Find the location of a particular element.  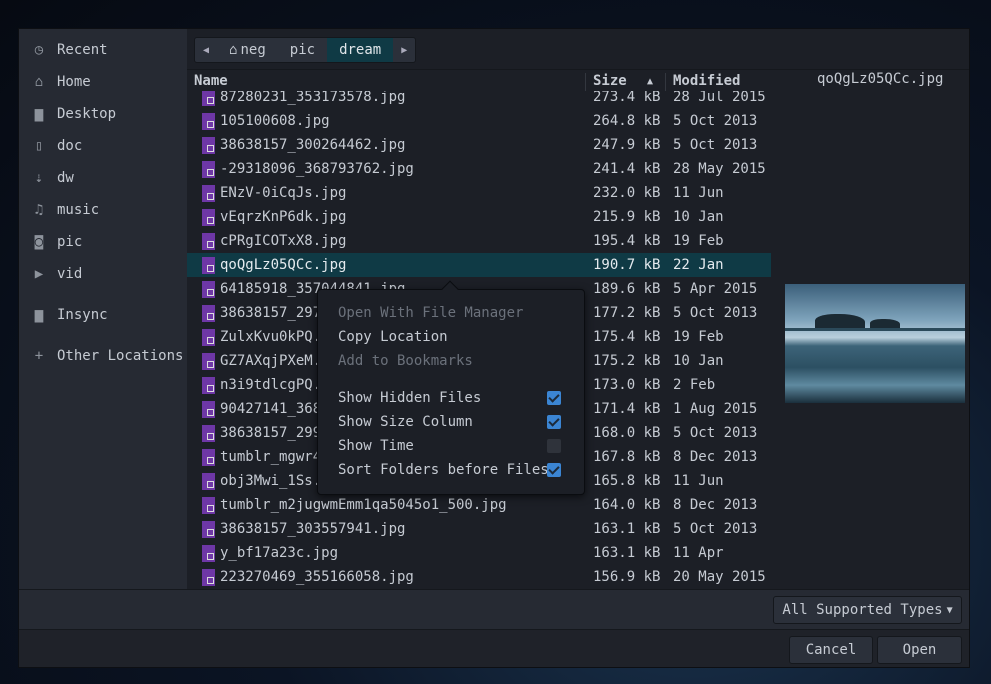

file-name: y_bf17a23c.jpg is located at coordinates (279, 553).